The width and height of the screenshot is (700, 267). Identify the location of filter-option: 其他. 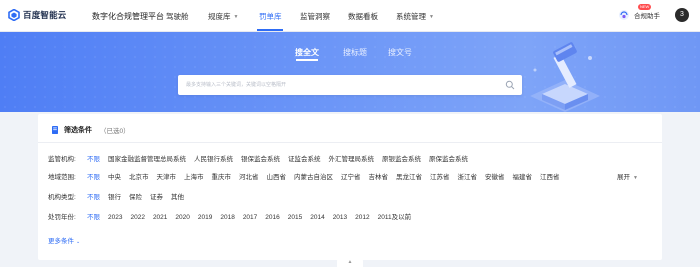
(177, 196).